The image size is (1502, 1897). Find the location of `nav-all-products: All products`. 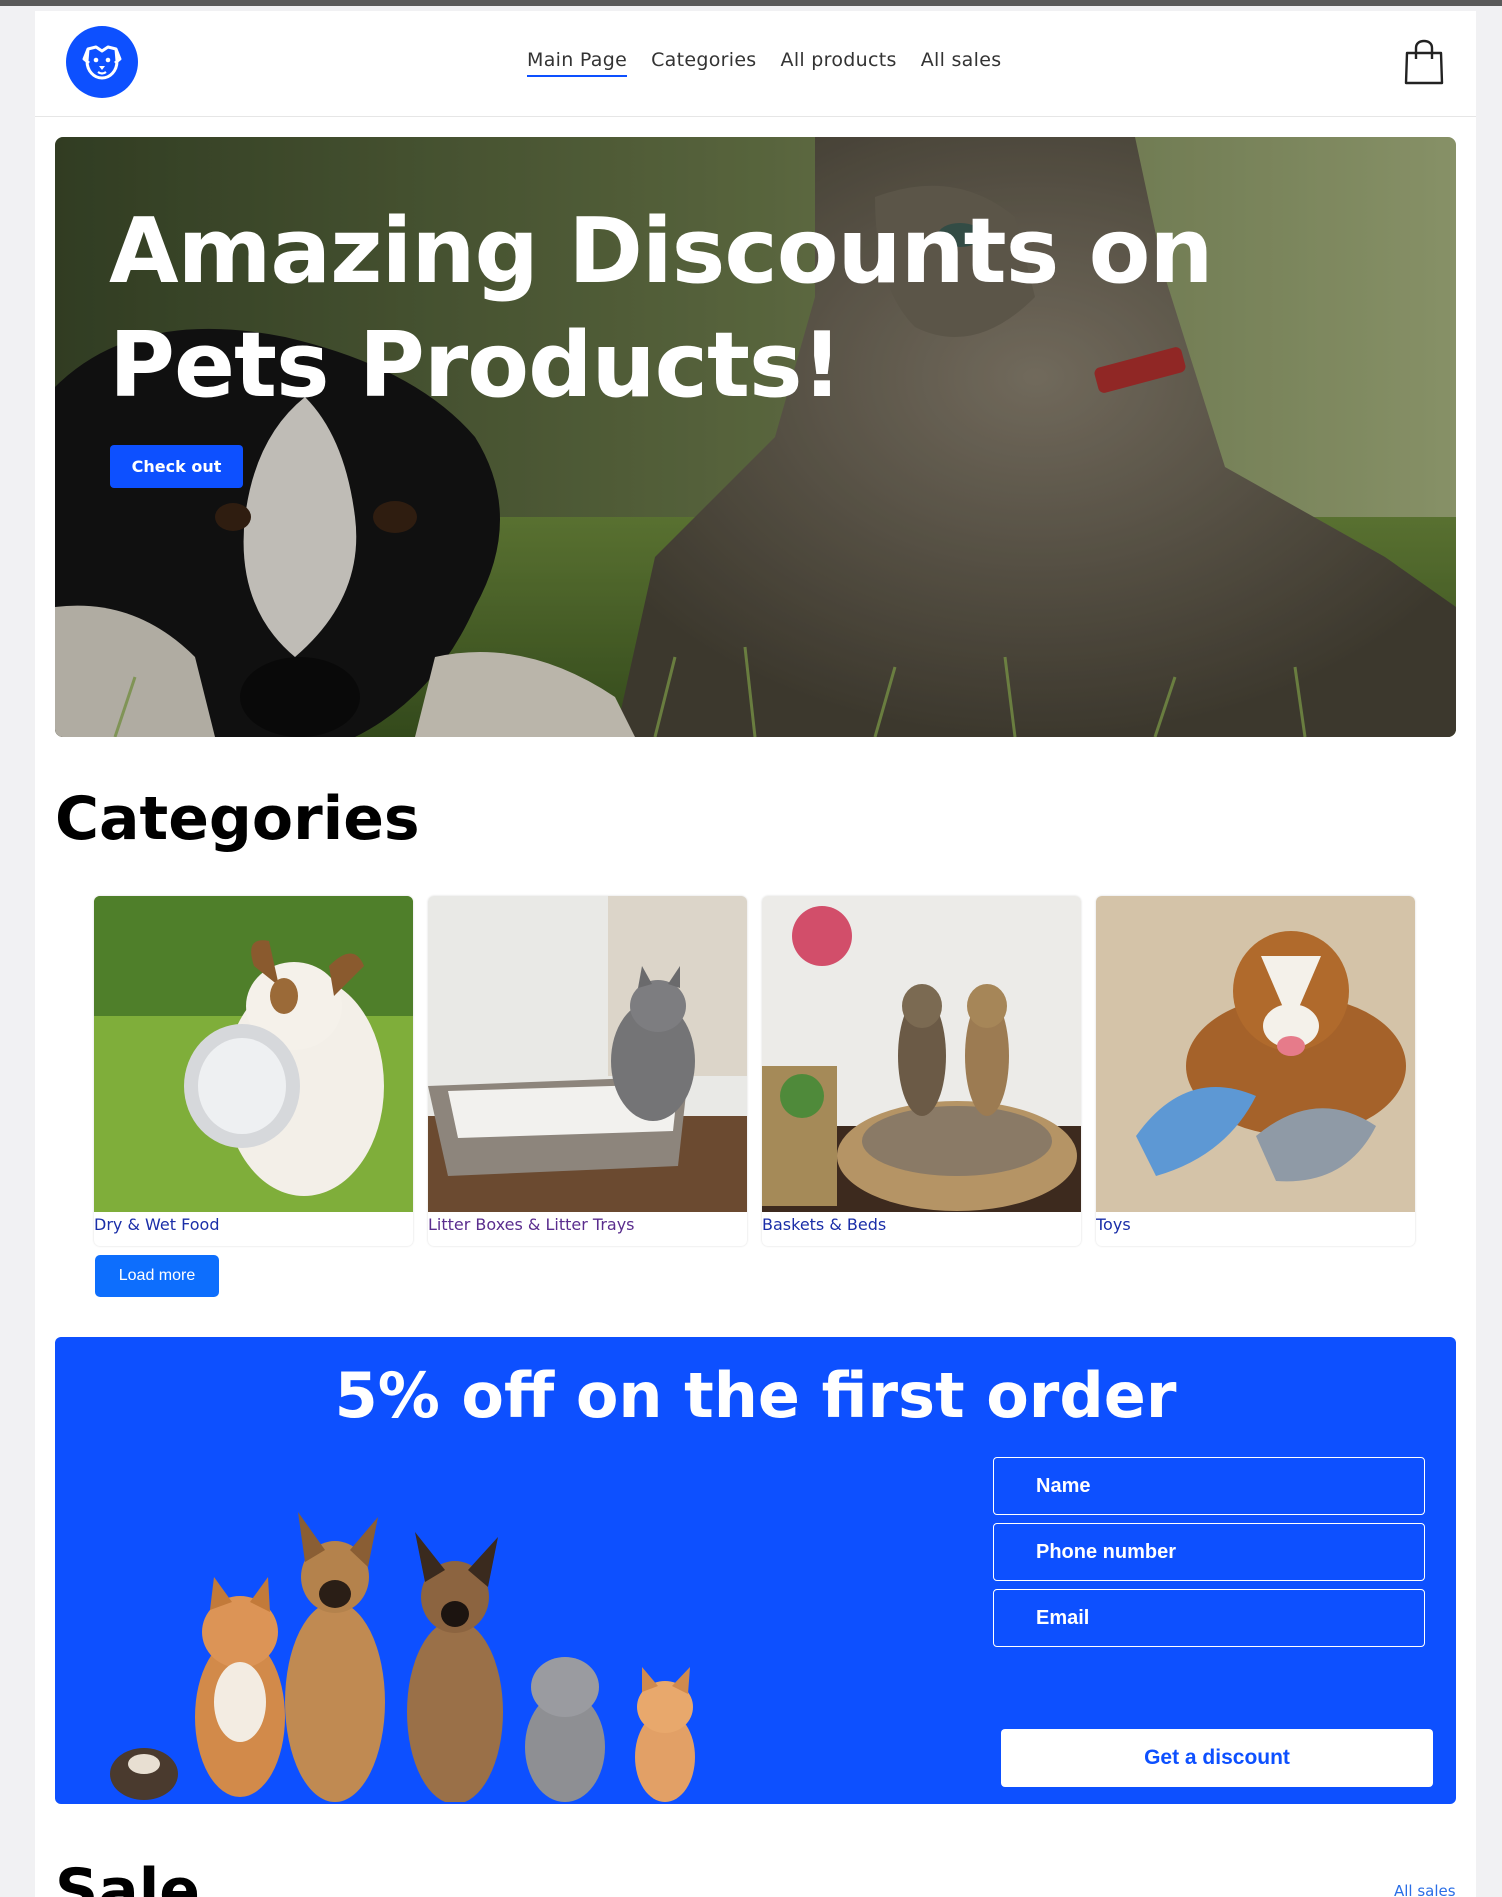

nav-all-products: All products is located at coordinates (839, 63).